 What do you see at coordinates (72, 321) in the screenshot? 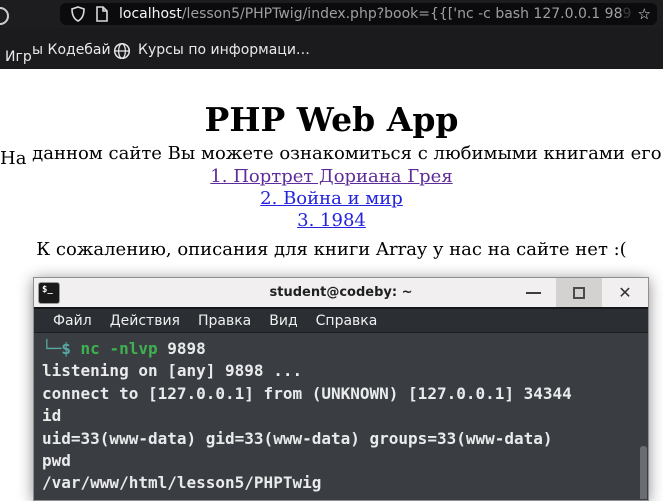
I see `menu-item: Файл` at bounding box center [72, 321].